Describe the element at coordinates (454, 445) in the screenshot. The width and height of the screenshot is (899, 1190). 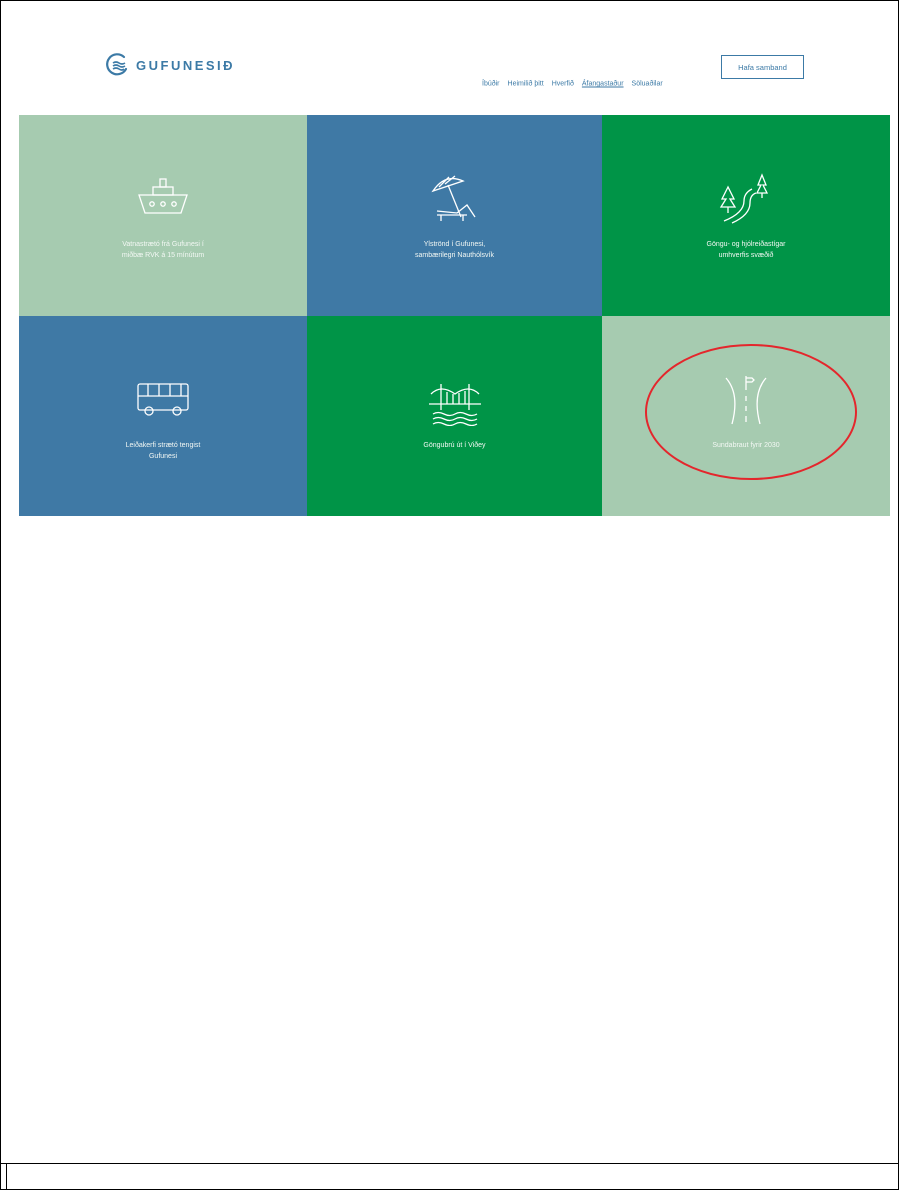
I see `tile-bridge-caption-1: Göngubrú út í Viðey` at that location.